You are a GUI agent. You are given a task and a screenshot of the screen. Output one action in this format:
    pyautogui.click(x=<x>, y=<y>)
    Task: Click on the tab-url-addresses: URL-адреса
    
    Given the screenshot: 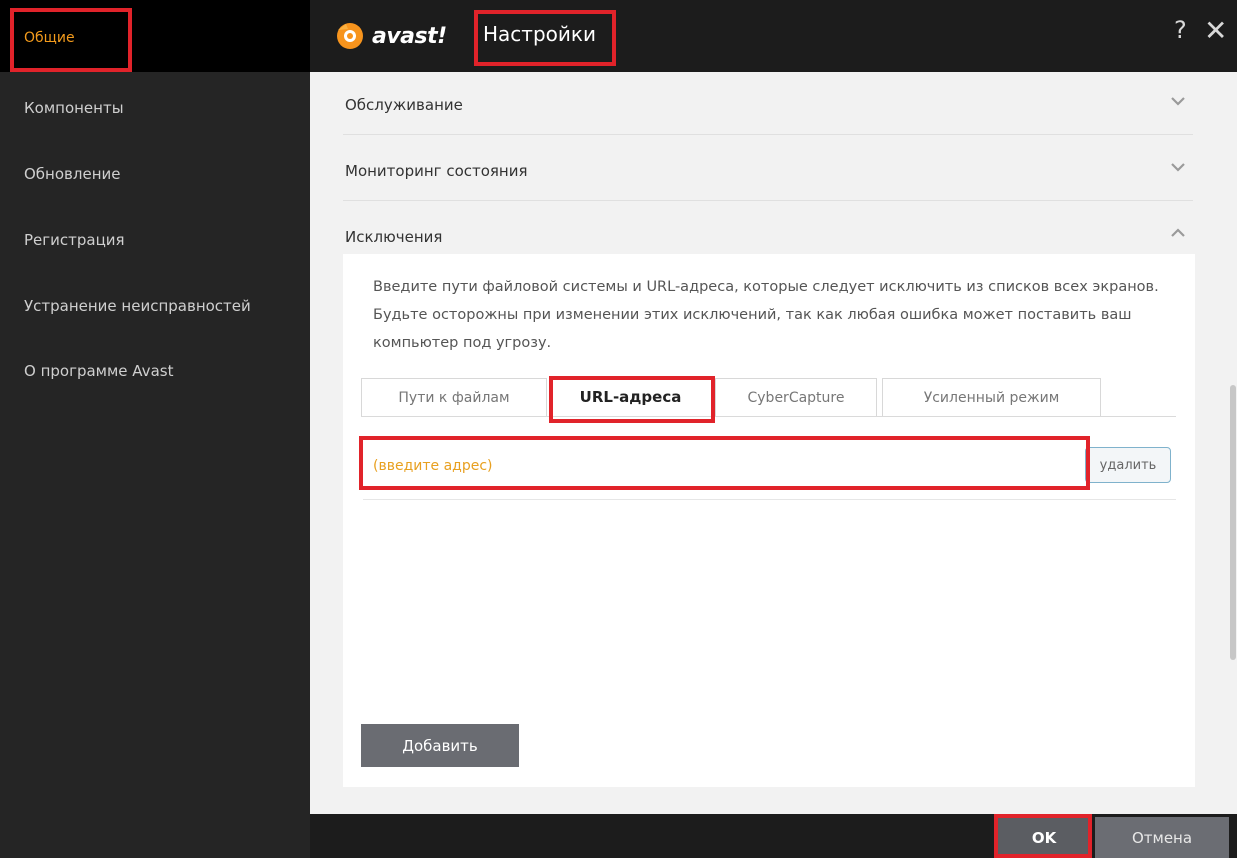 What is the action you would take?
    pyautogui.click(x=630, y=397)
    